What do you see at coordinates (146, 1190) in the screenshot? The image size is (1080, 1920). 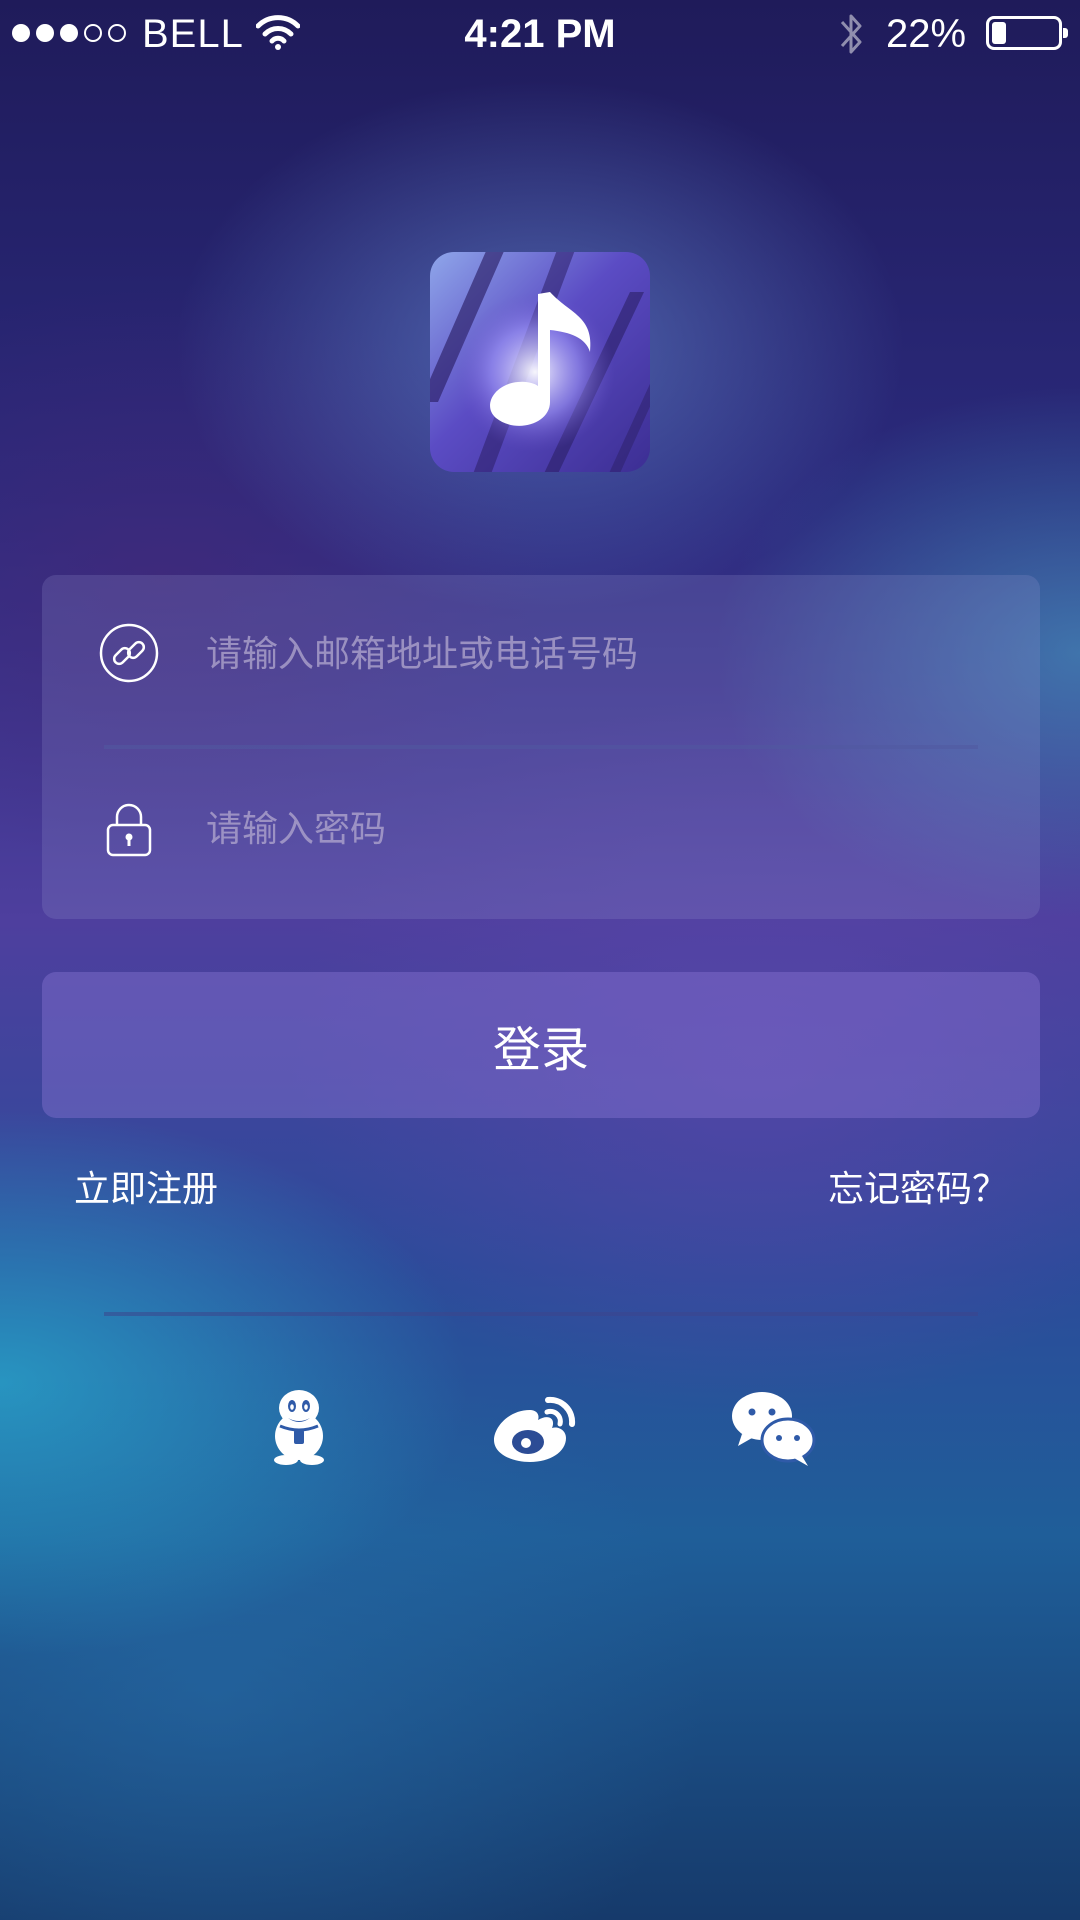 I see `register-link: 立即注册` at bounding box center [146, 1190].